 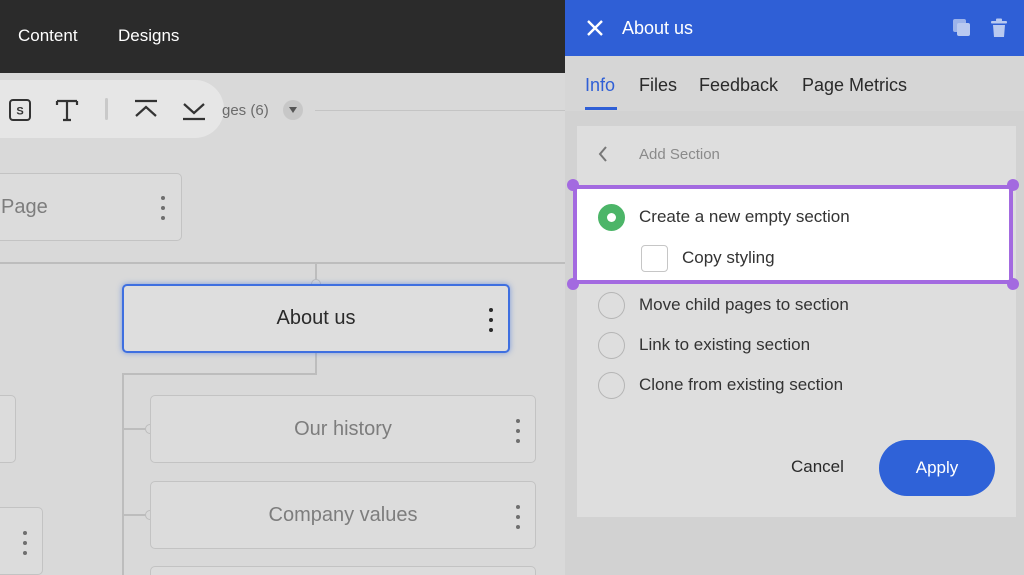 I want to click on tab-feedback: Feedback, so click(x=738, y=85).